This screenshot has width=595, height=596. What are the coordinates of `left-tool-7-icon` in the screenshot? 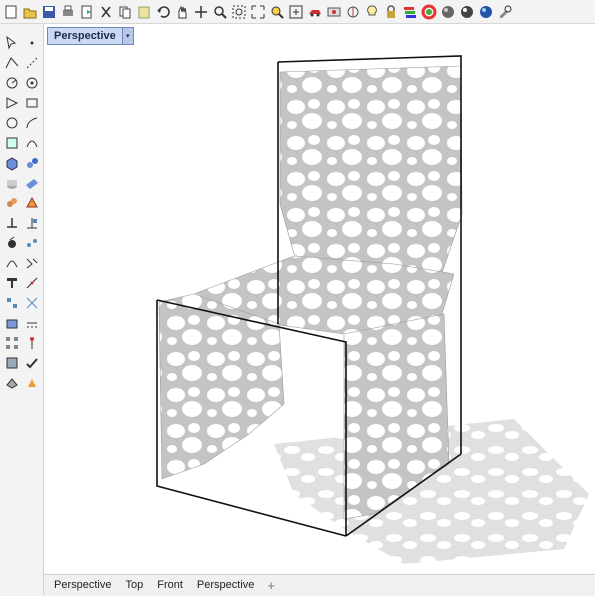 It's located at (12, 103).